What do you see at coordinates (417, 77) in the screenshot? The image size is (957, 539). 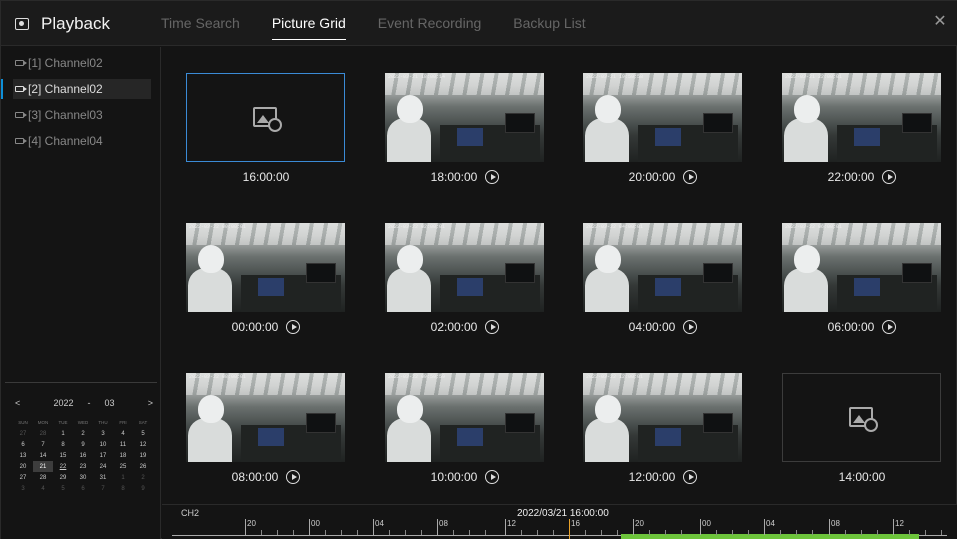 I see `snapshot-timestamp: 2022-03-21 18:00:14` at bounding box center [417, 77].